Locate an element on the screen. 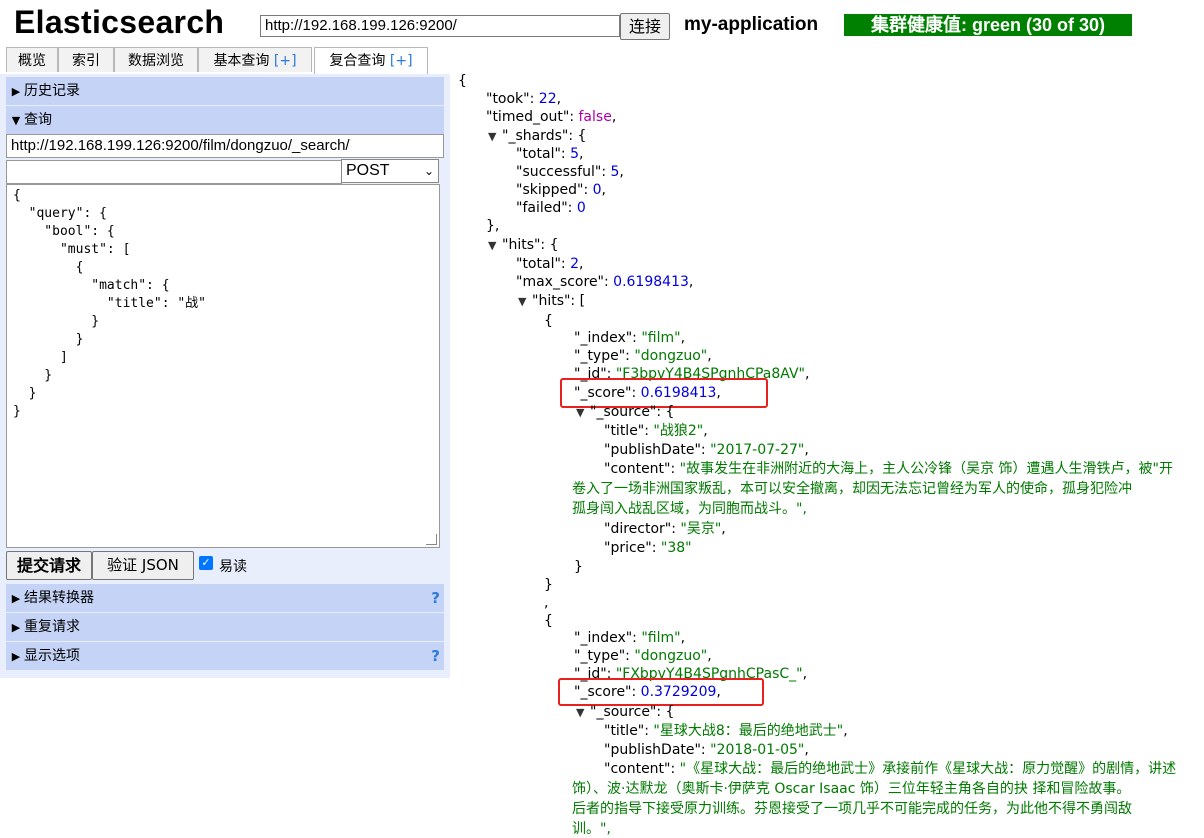  json-key: "price": is located at coordinates (632, 548).